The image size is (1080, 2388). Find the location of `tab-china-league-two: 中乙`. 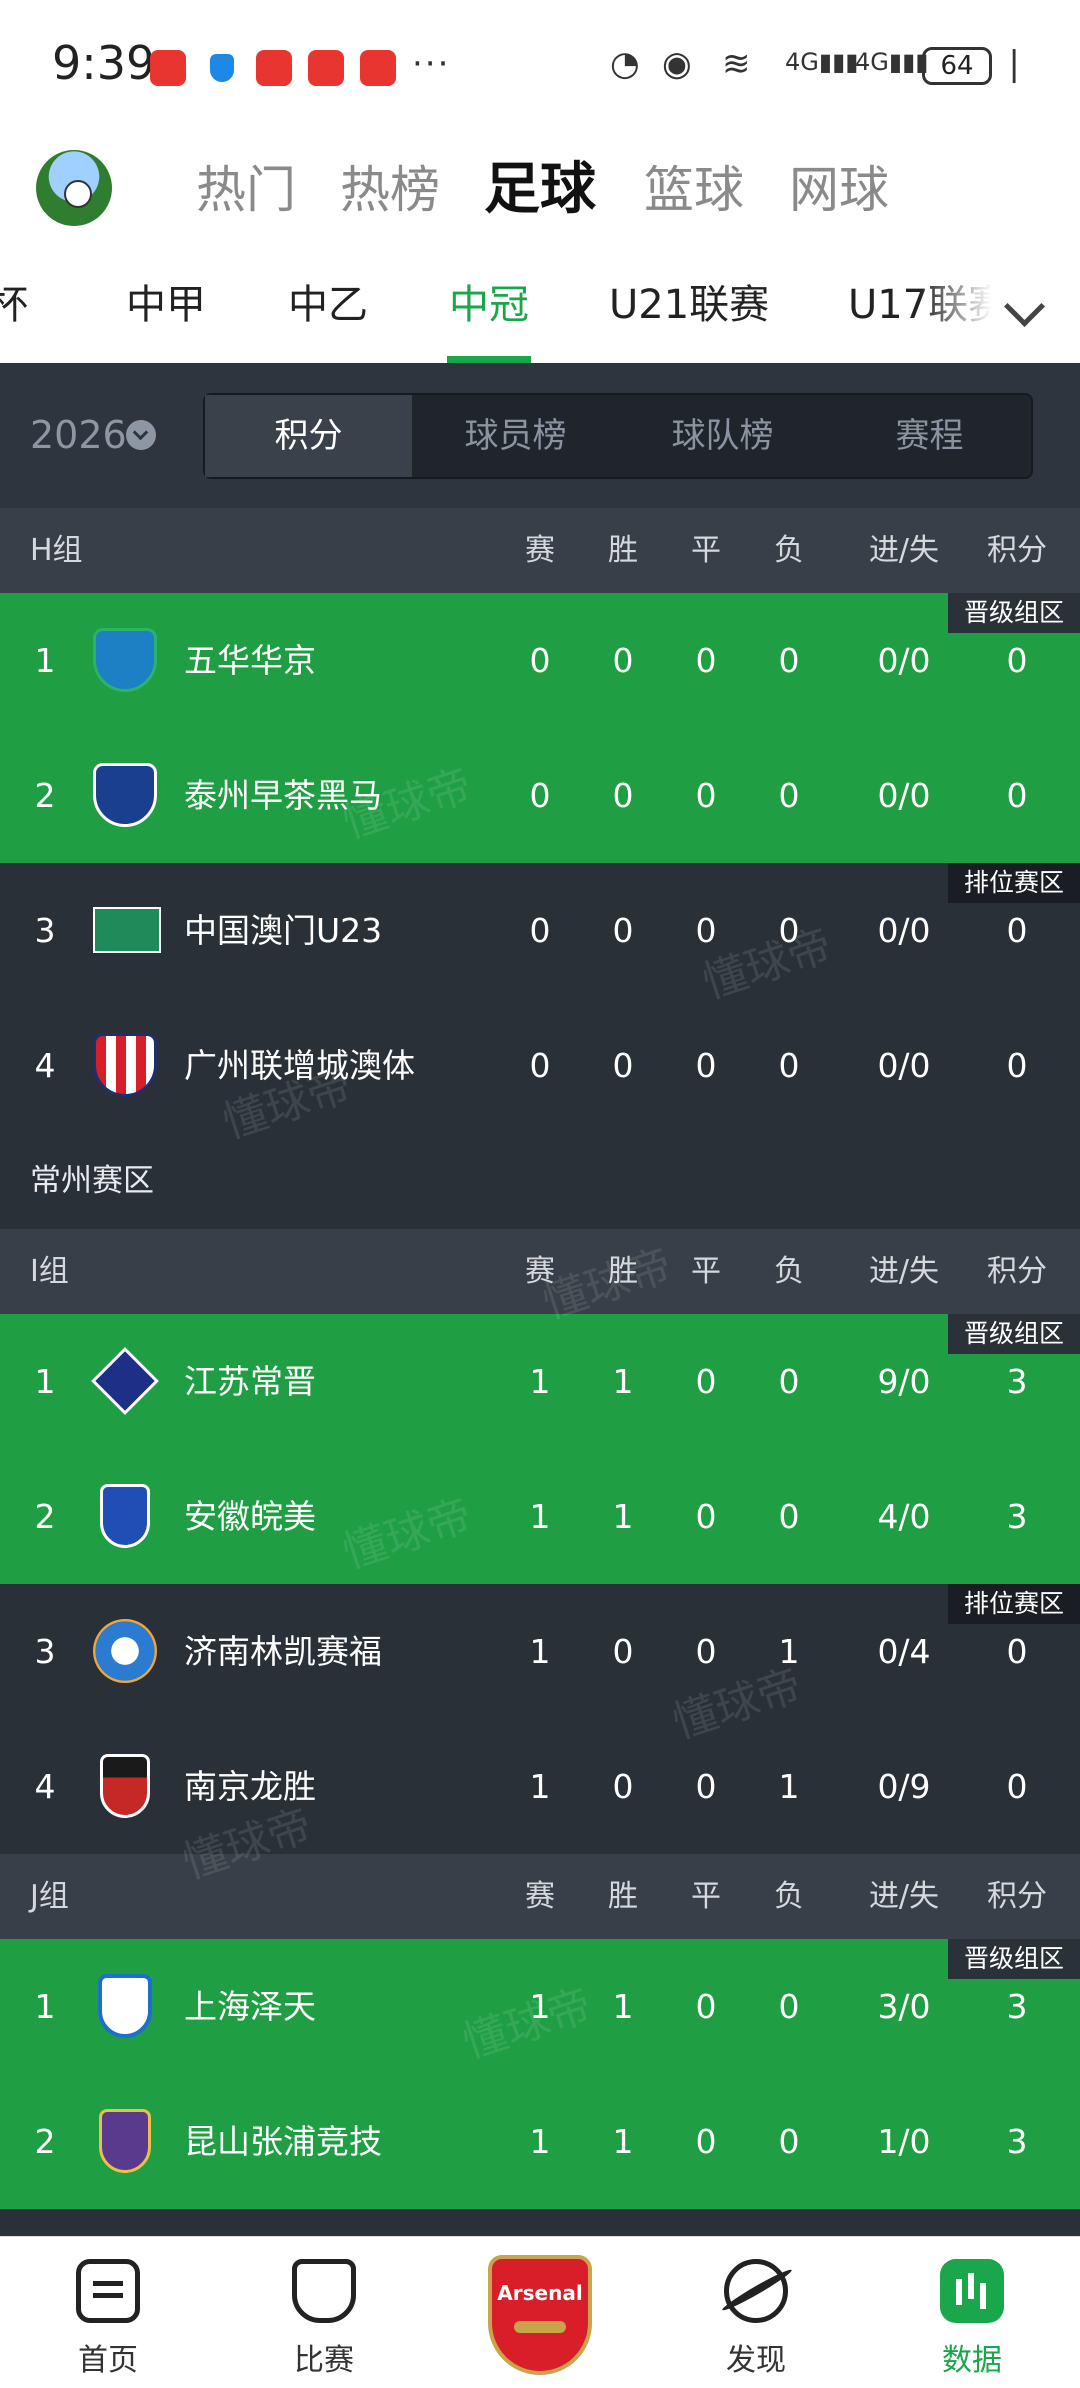

tab-china-league-two: 中乙 is located at coordinates (328, 305).